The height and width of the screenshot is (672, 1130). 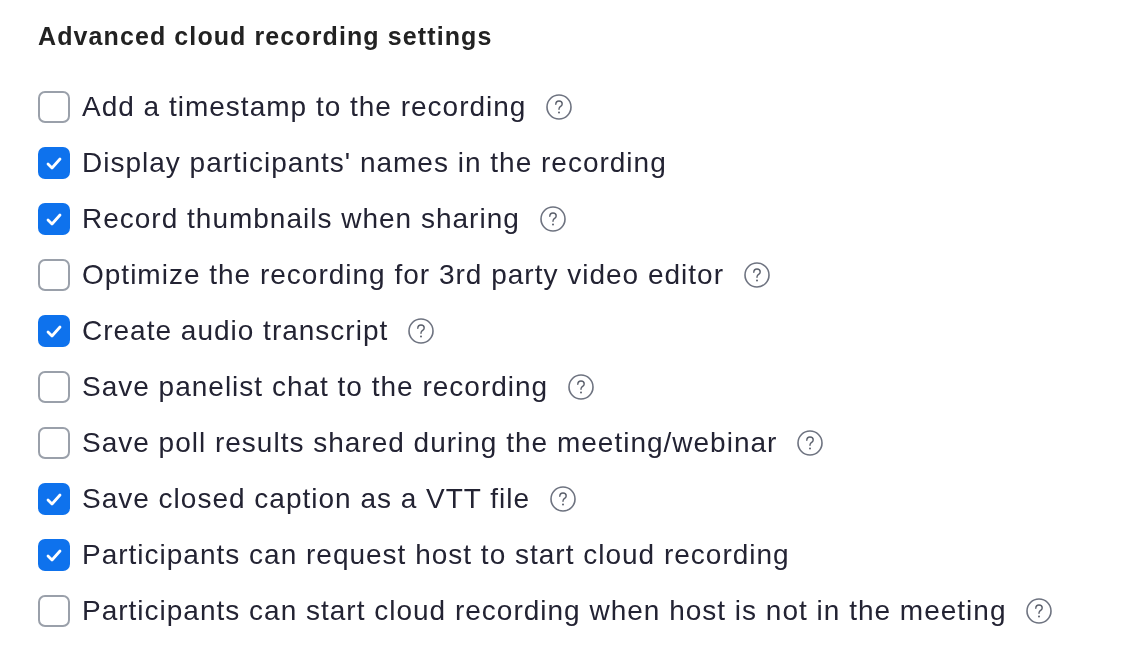 I want to click on section-title: Advanced cloud recording settings, so click(x=265, y=36).